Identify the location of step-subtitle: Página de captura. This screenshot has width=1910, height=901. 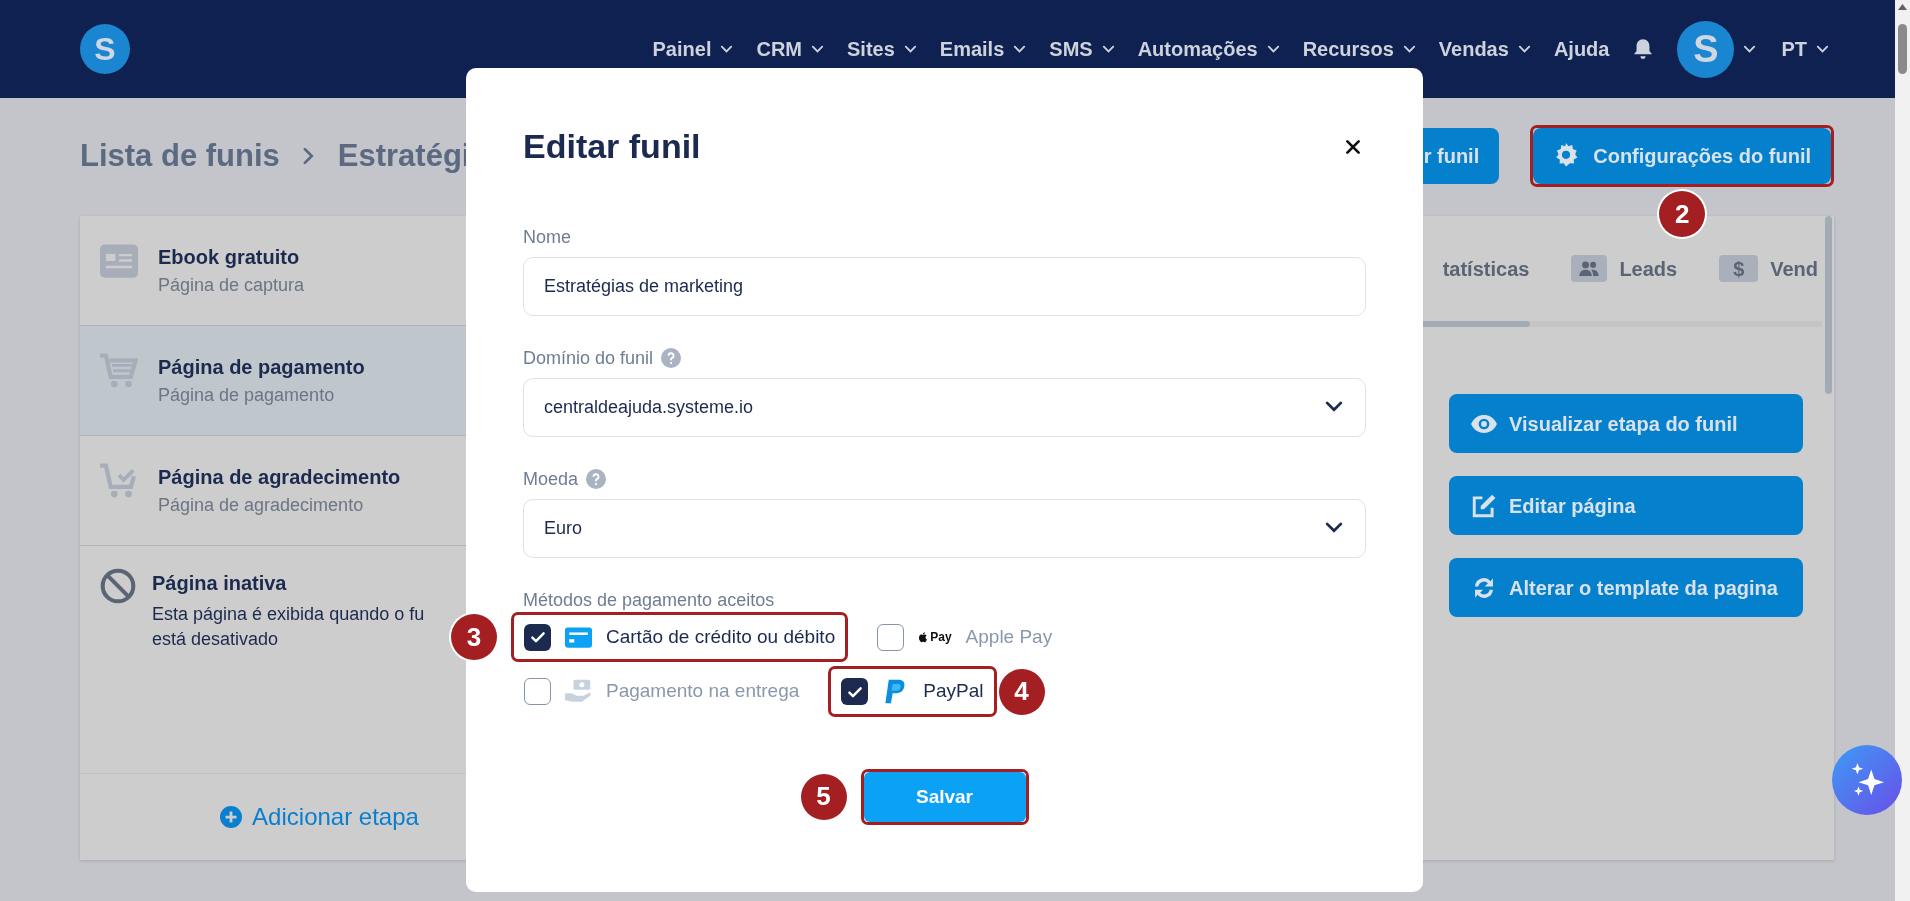
(231, 285).